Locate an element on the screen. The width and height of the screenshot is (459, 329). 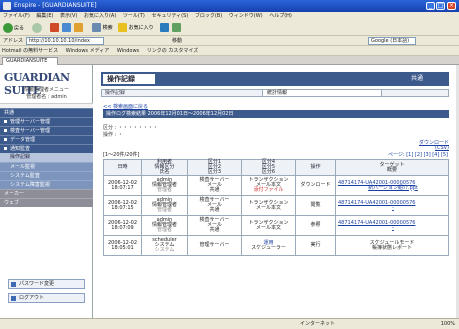
search-icon is located at coordinates (96, 27).